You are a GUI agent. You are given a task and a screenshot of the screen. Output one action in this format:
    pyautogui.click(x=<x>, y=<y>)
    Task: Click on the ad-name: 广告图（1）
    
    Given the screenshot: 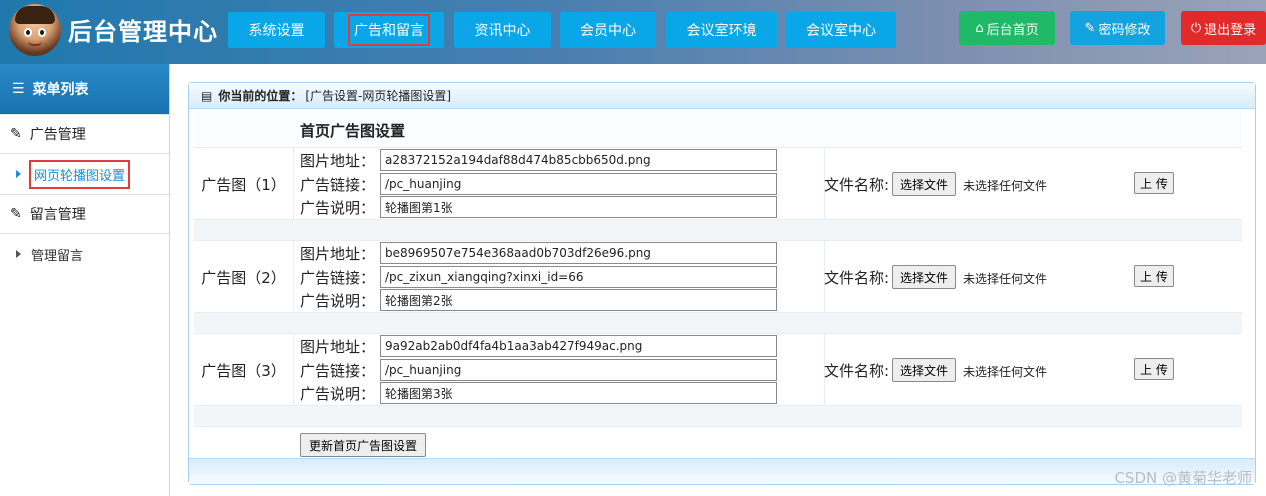 What is the action you would take?
    pyautogui.click(x=244, y=184)
    